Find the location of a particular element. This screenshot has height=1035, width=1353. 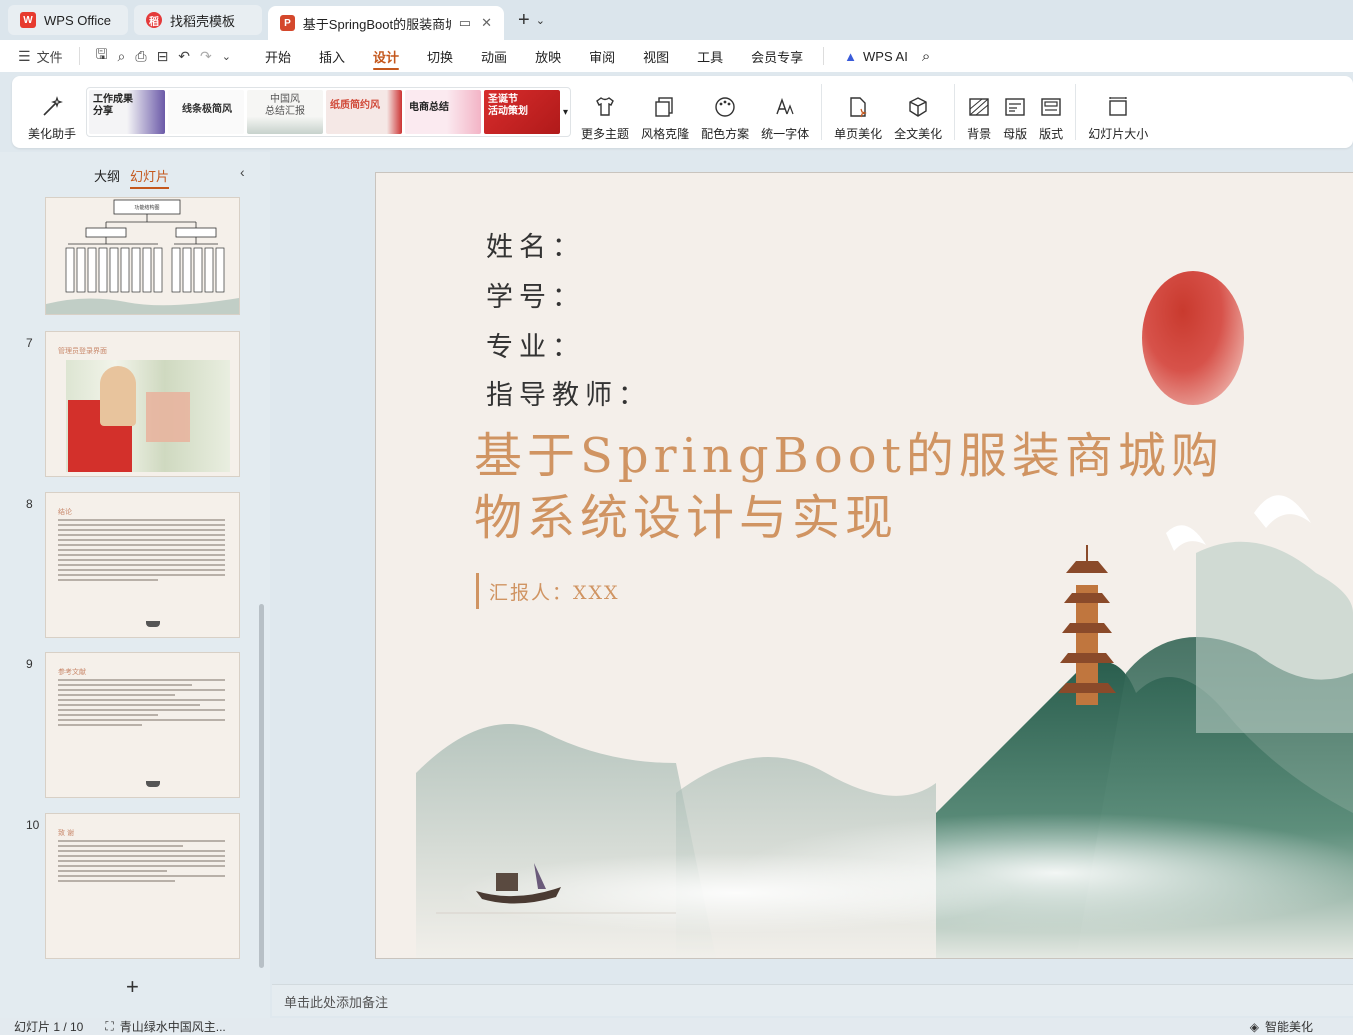

color-scheme-button: 配色方案 is located at coordinates (725, 112).